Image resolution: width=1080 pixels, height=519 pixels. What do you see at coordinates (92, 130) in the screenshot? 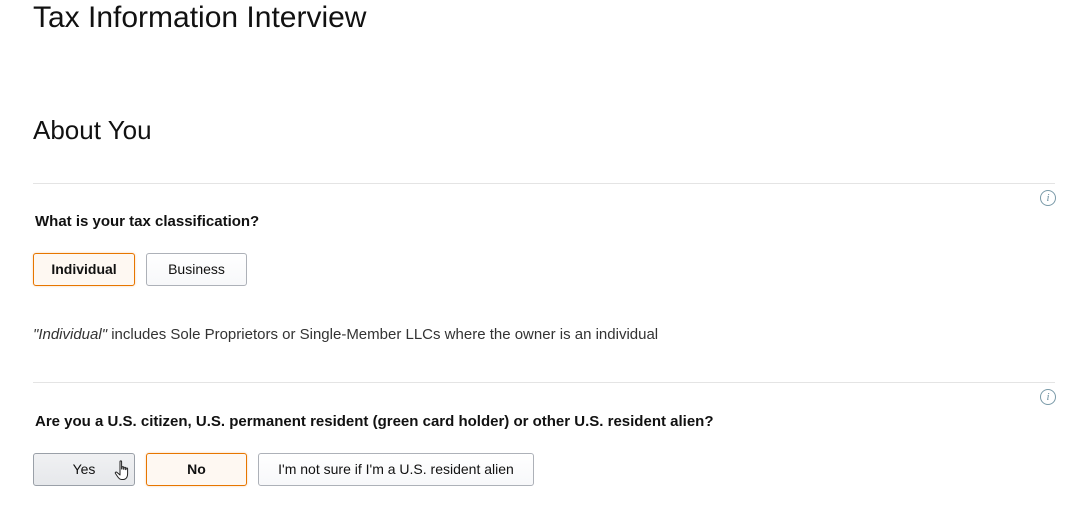
I see `section-title: About You` at bounding box center [92, 130].